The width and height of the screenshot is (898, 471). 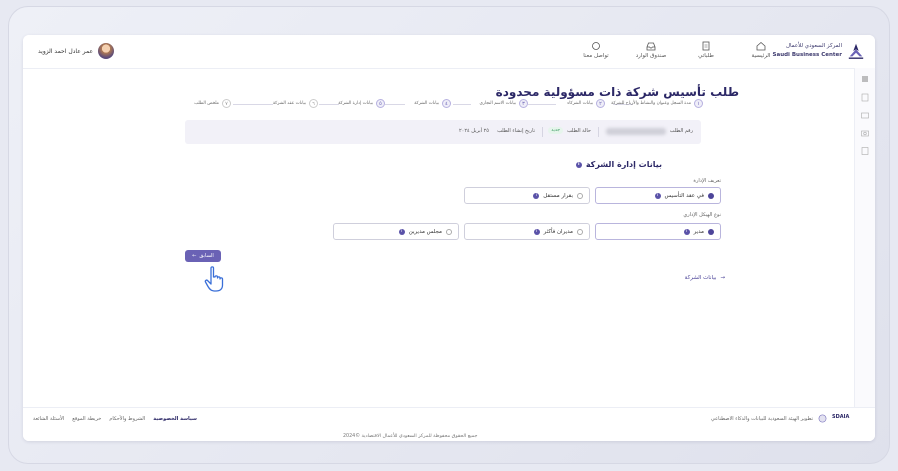 I want to click on building-icon, so click(x=865, y=97).